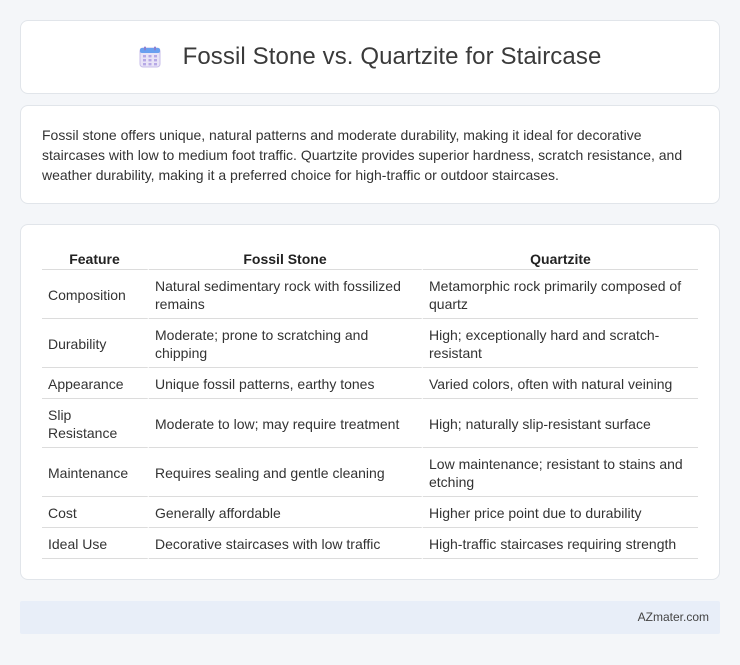 The image size is (740, 665). I want to click on column-header-feature: Feature, so click(95, 257).